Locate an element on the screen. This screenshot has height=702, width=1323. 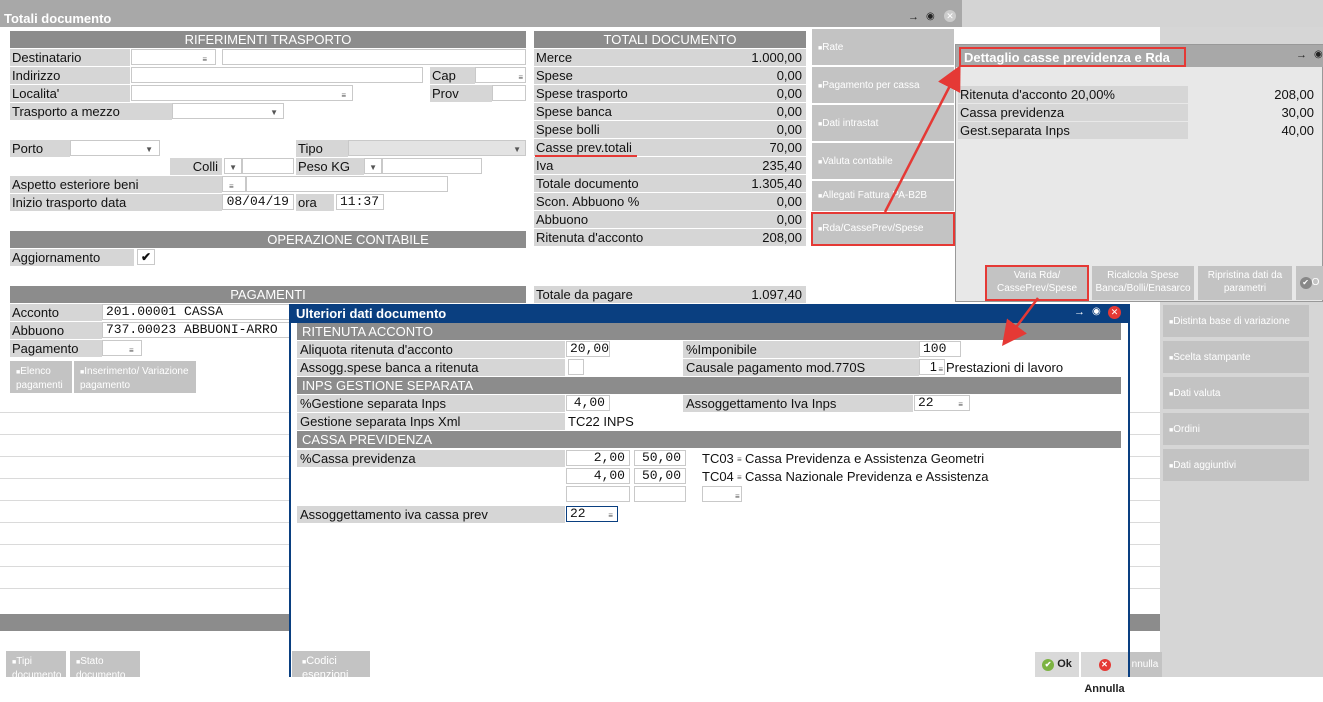
casse-underline is located at coordinates (586, 156).